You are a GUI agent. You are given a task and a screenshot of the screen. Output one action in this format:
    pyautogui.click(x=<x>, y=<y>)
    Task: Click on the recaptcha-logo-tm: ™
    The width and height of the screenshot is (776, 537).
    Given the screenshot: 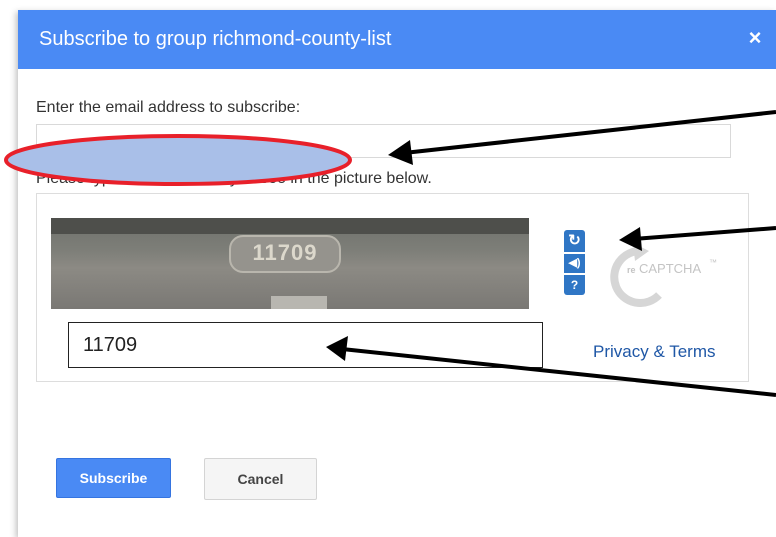 What is the action you would take?
    pyautogui.click(x=713, y=262)
    